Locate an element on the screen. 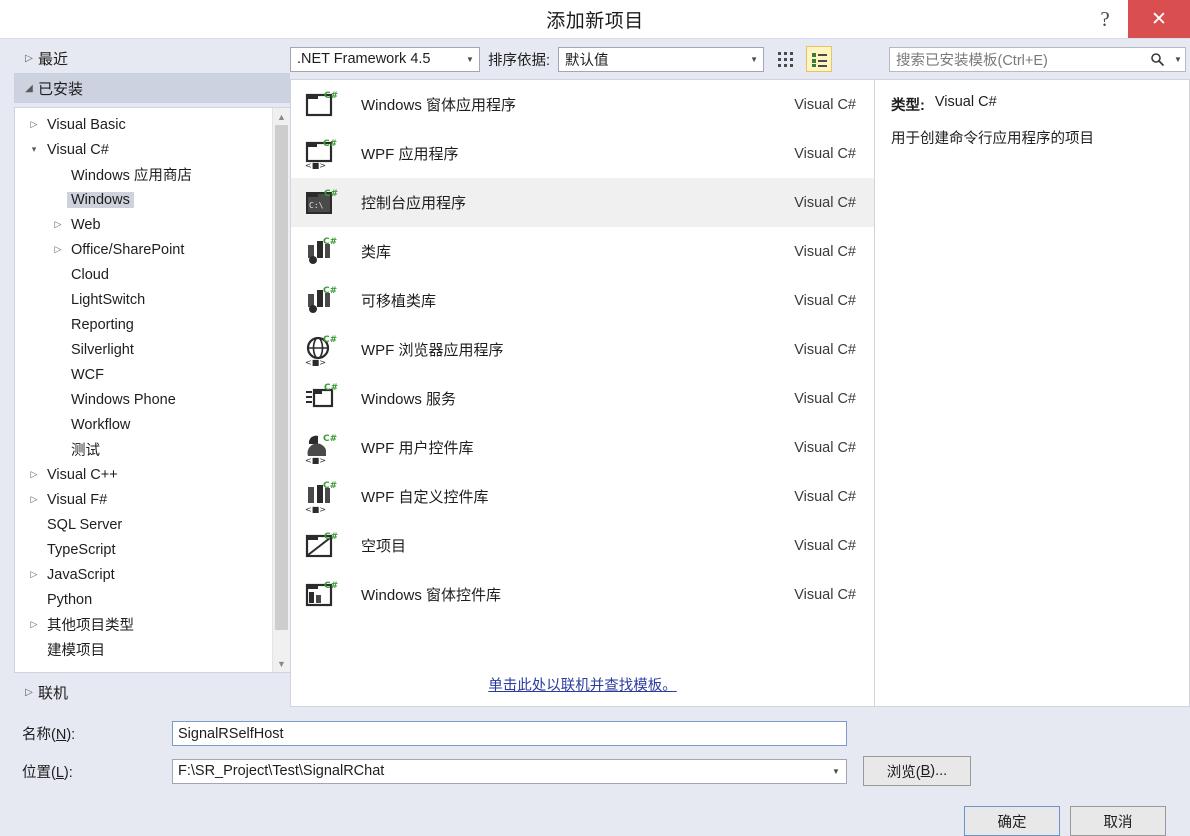  search-input: 搜索已安装模板(Ctrl+E) ▼ is located at coordinates (1037, 59).